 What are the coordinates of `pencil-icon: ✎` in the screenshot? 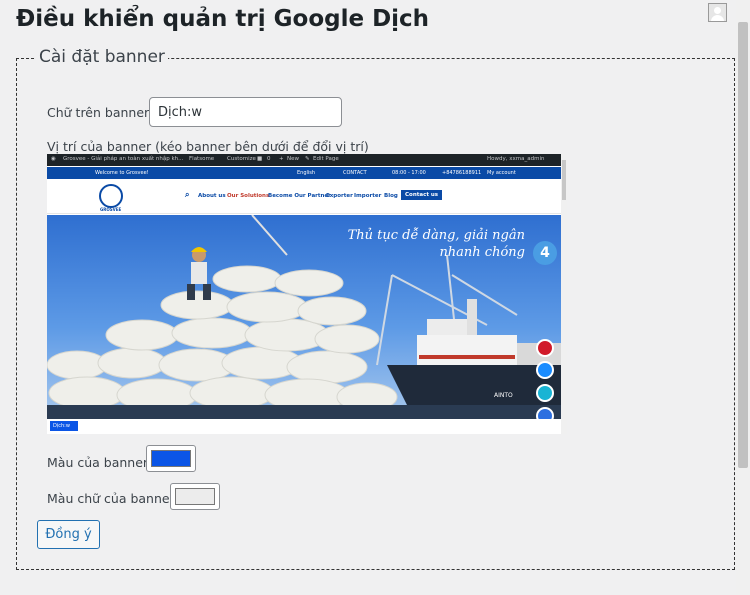 It's located at (307, 159).